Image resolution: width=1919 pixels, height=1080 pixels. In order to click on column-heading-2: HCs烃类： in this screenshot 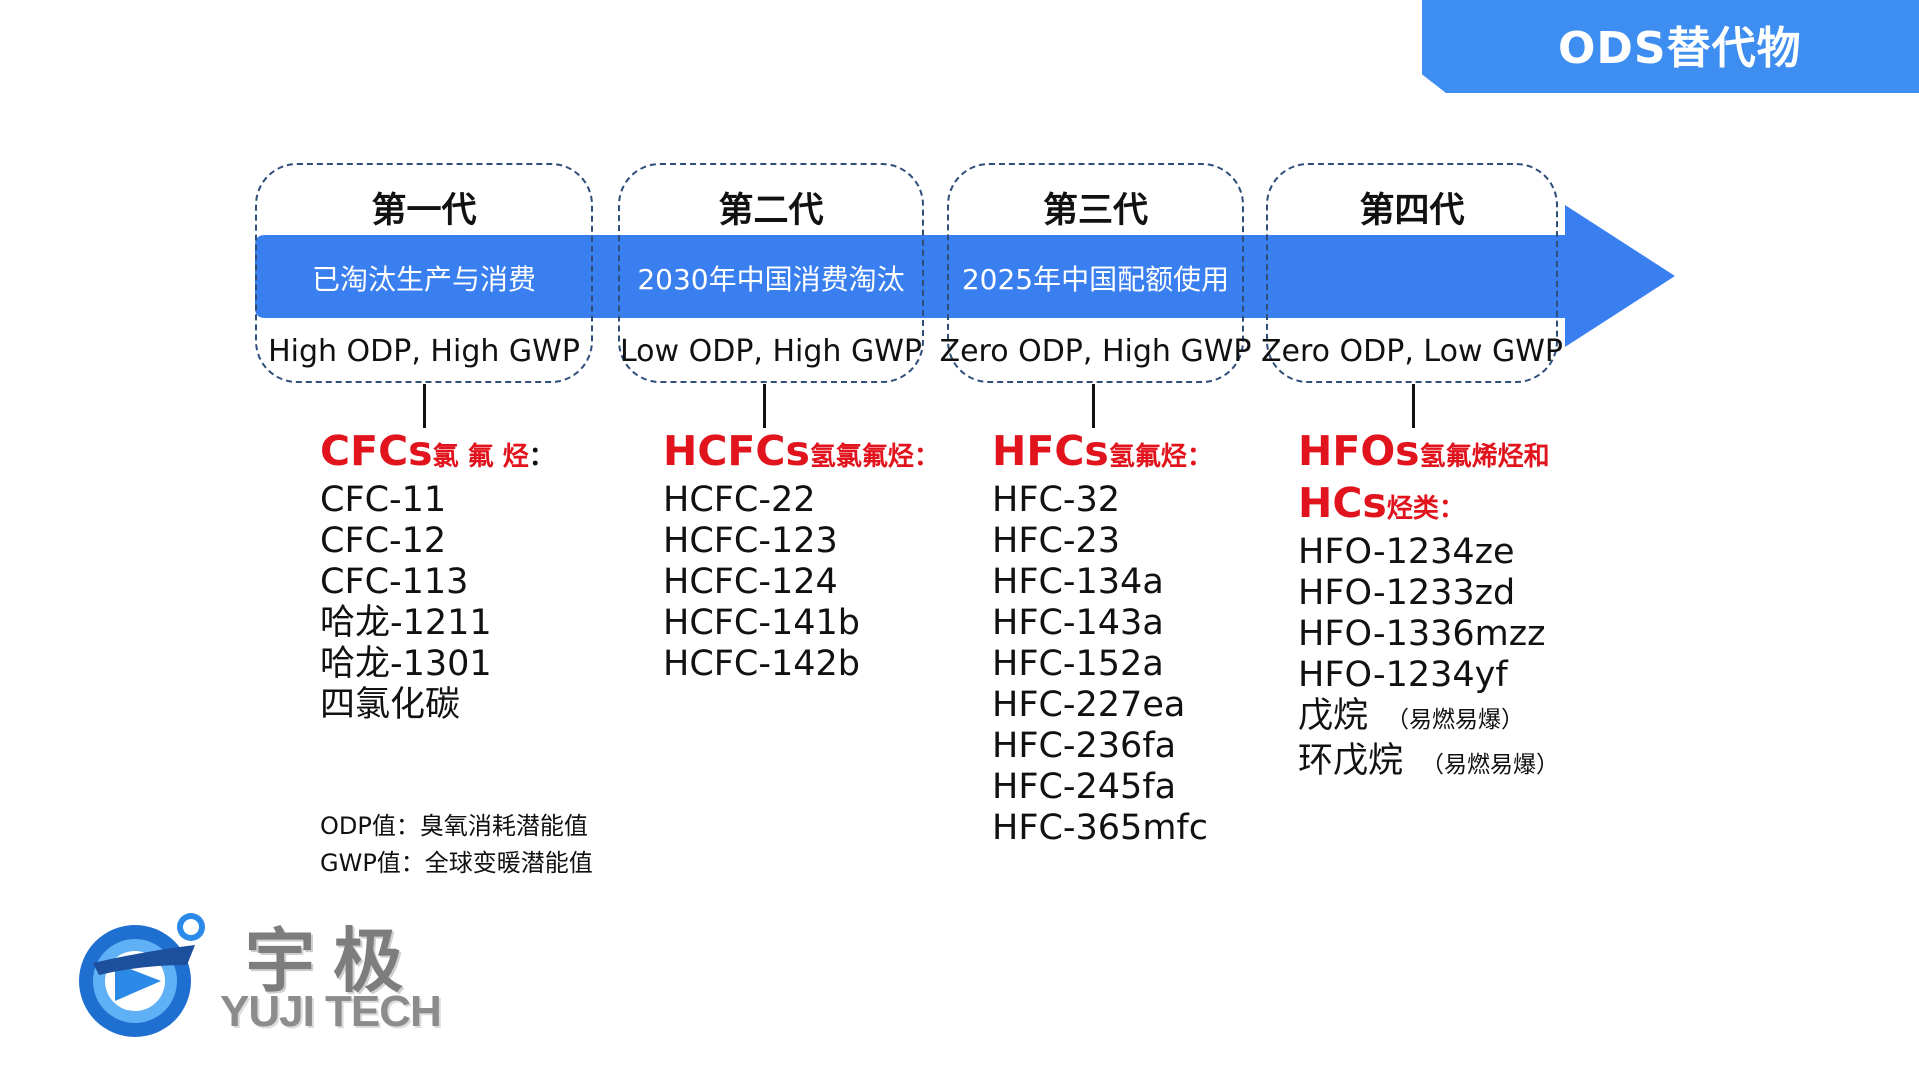, I will do `click(1381, 503)`.